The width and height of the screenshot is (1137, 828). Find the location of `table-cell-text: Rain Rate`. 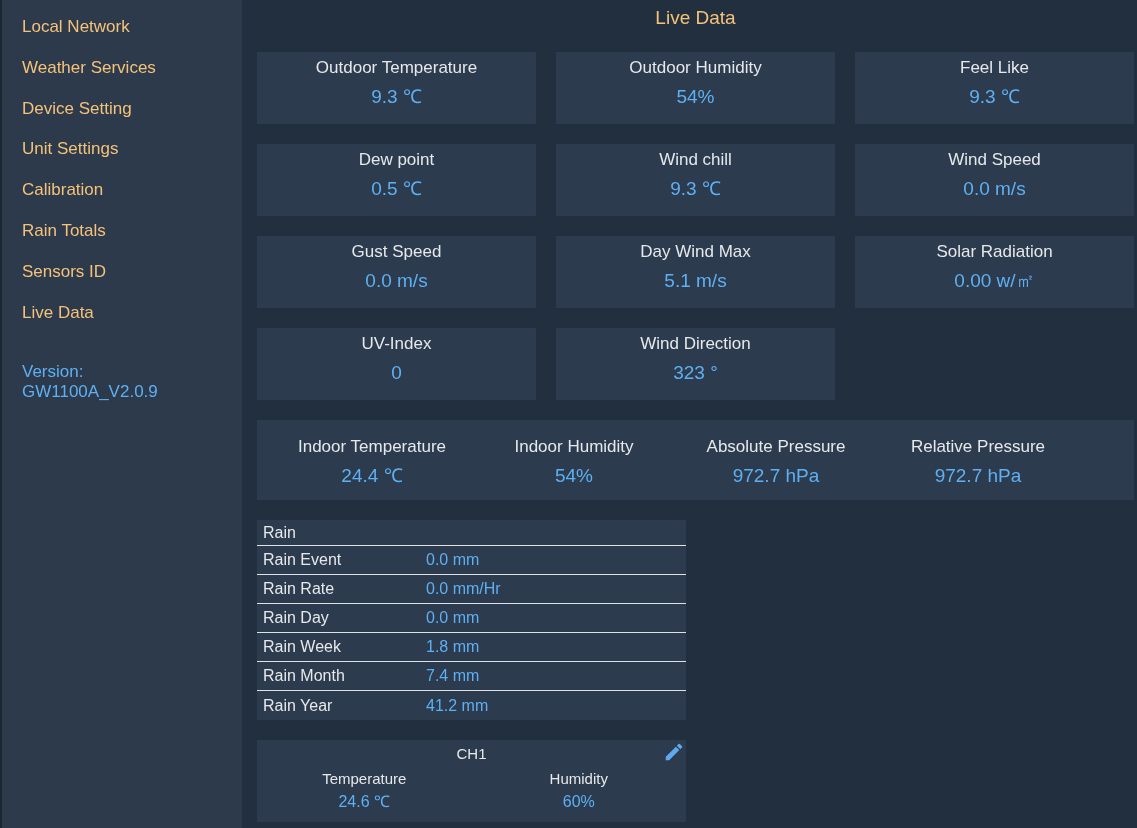

table-cell-text: Rain Rate is located at coordinates (299, 589).